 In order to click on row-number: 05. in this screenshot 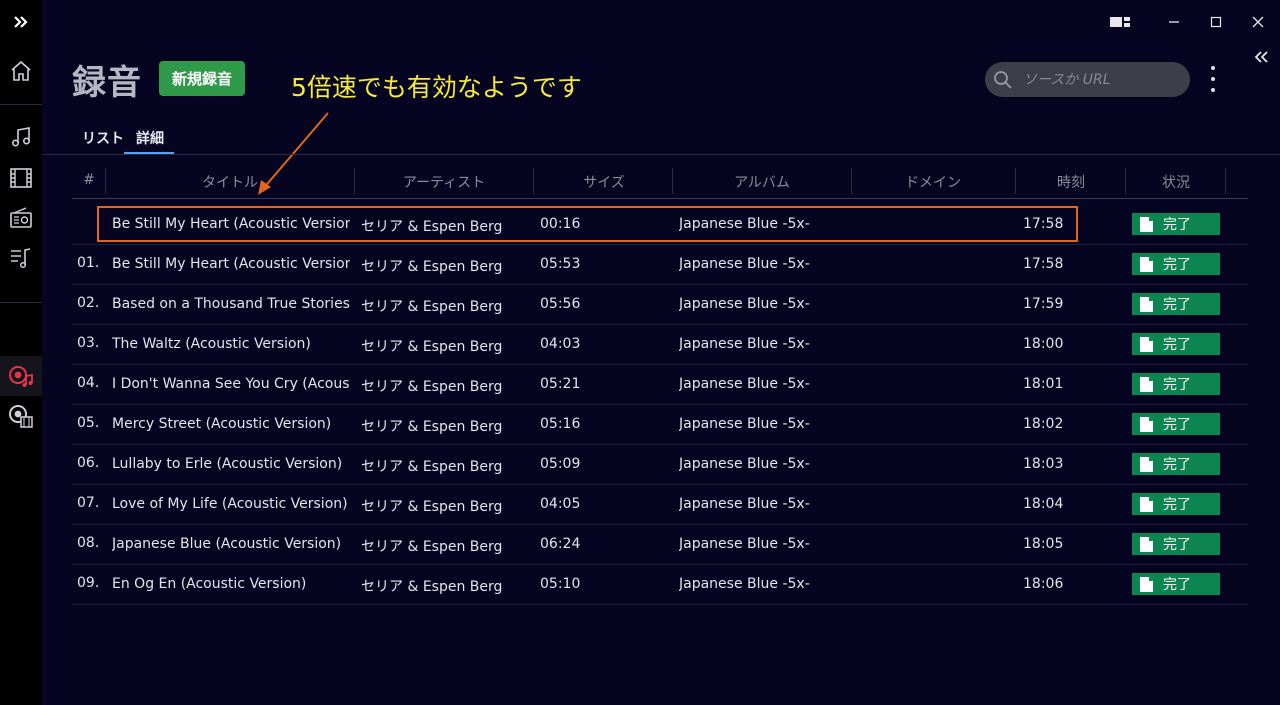, I will do `click(88, 423)`.